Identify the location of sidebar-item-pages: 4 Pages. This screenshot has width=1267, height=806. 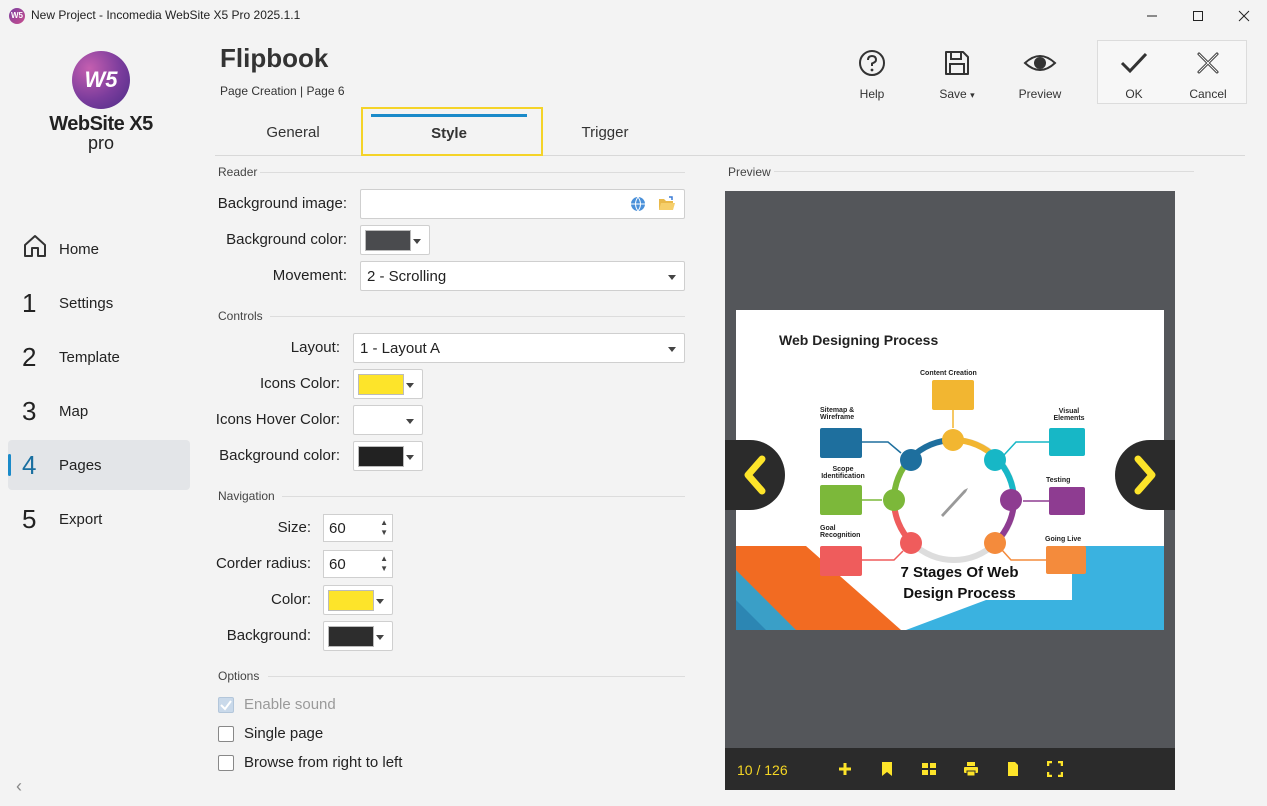
(99, 465).